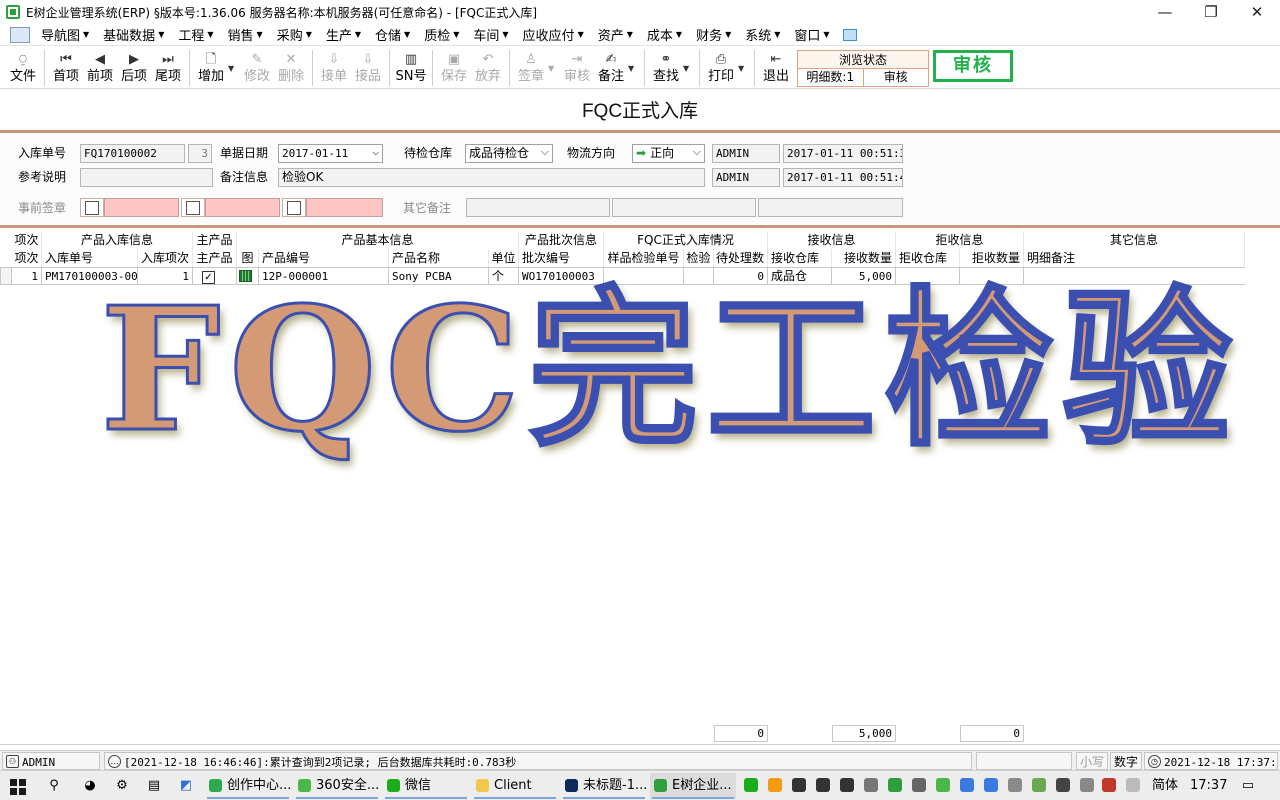 This screenshot has width=1280, height=800. I want to click on col-pending: 待处理数, so click(741, 258).